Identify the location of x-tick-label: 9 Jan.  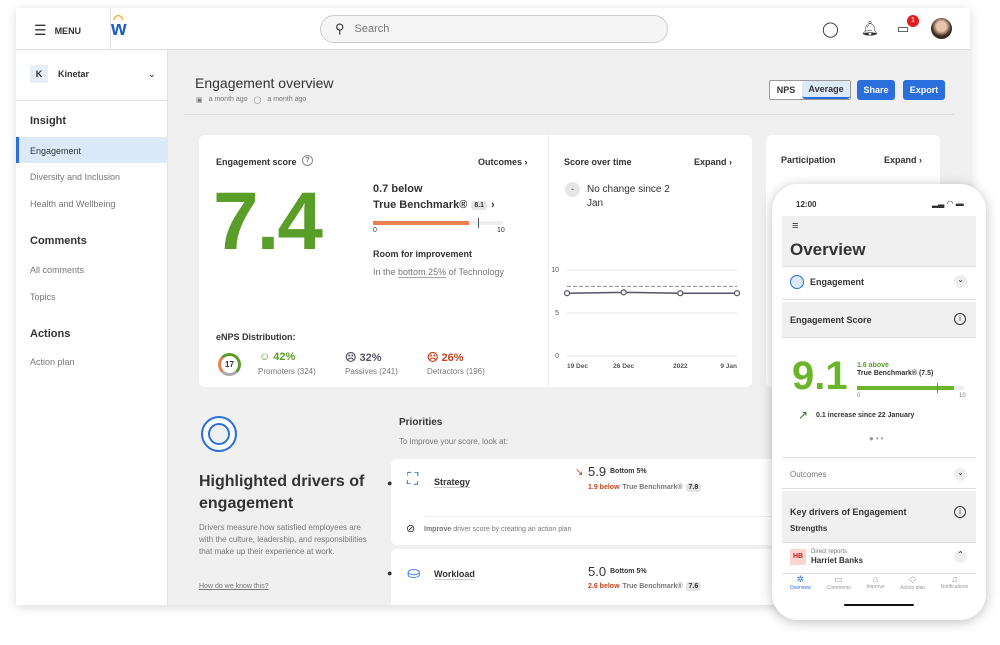
(728, 366).